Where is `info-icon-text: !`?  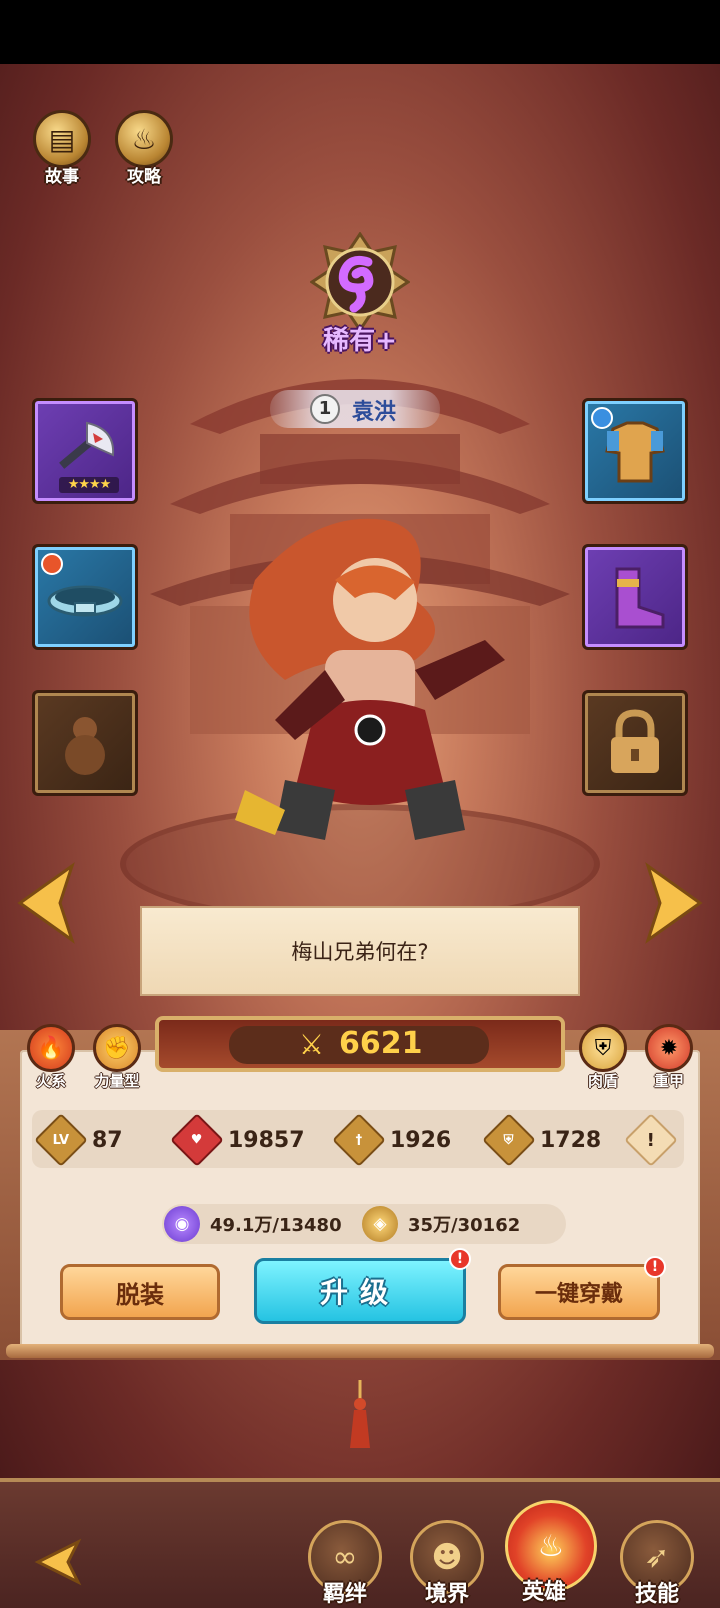 info-icon-text: ! is located at coordinates (651, 1140).